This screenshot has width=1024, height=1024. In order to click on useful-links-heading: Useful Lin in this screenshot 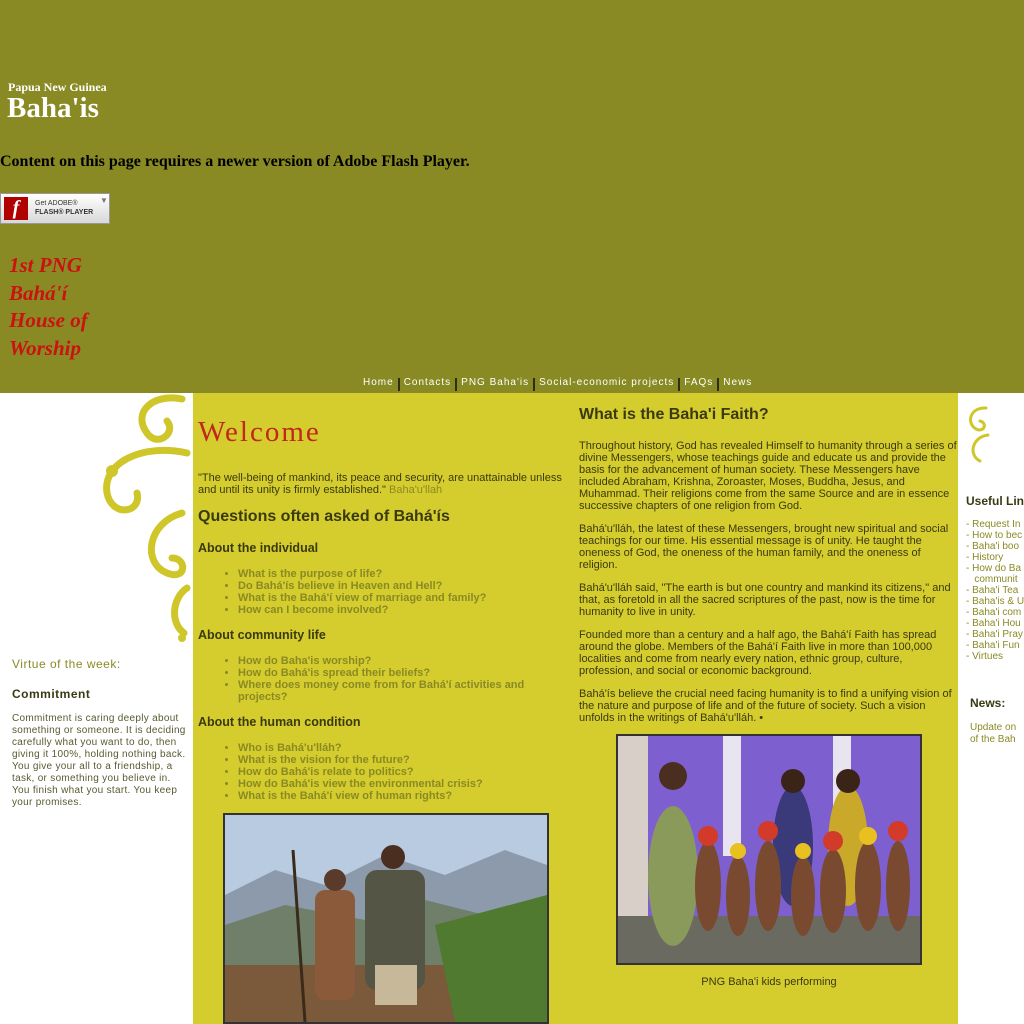, I will do `click(995, 501)`.